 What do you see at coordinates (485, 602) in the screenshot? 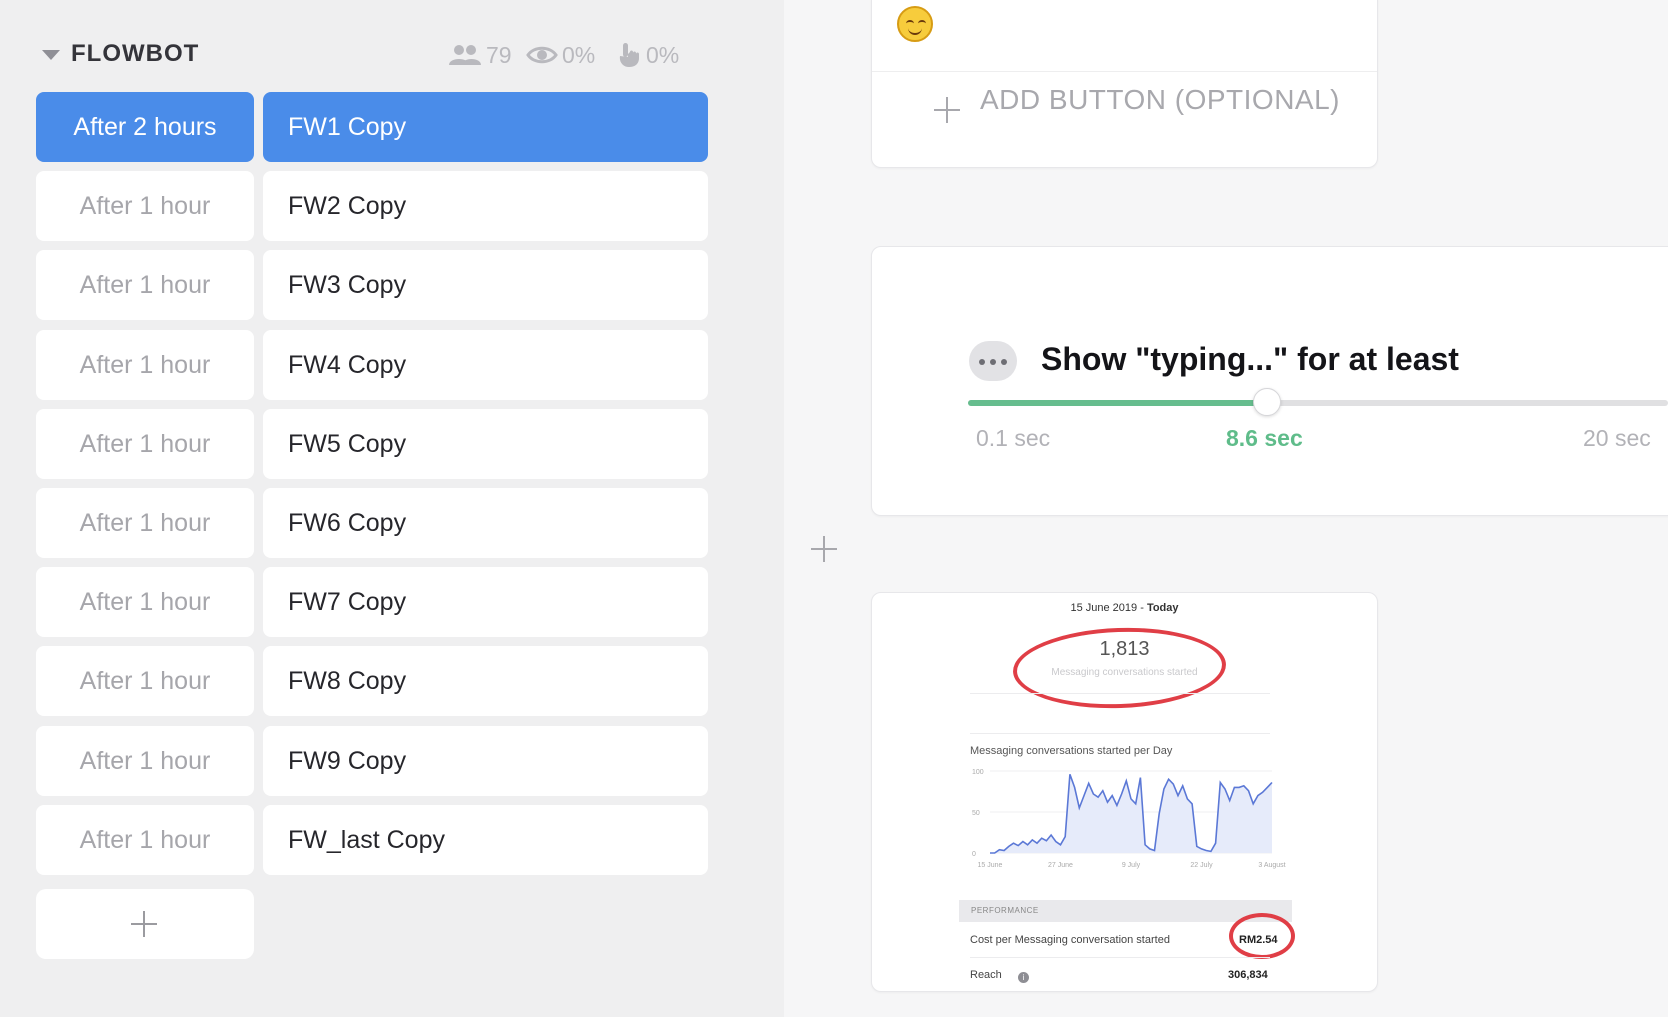
I see `message-cell: FW7 Copy` at bounding box center [485, 602].